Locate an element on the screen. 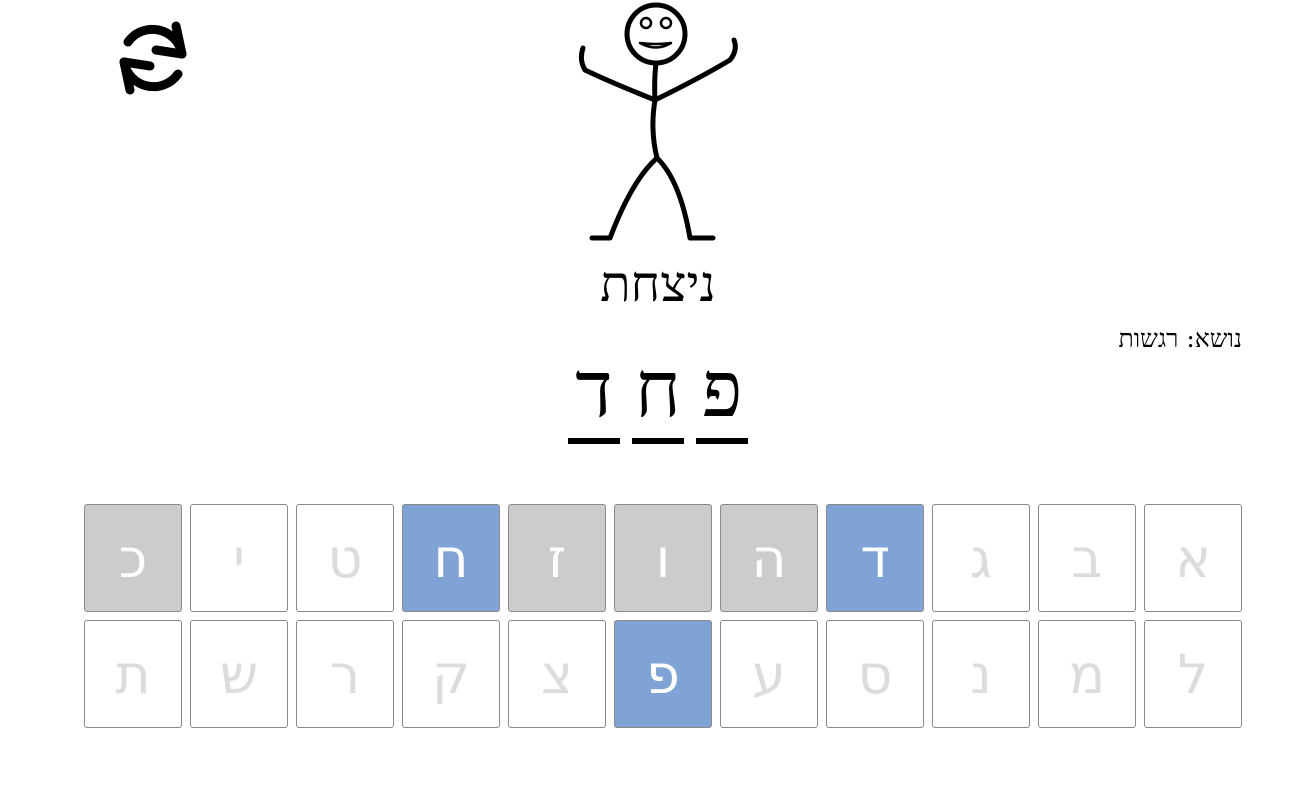 The height and width of the screenshot is (808, 1316). letter-key: צ is located at coordinates (557, 674).